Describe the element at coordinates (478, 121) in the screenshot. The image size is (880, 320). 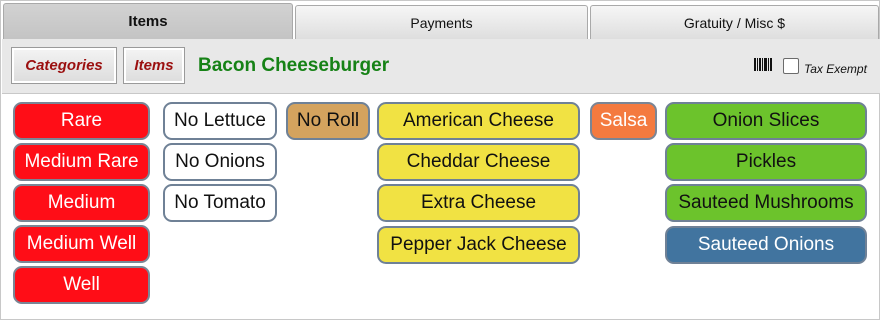
I see `option-american-cheese: American Cheese` at that location.